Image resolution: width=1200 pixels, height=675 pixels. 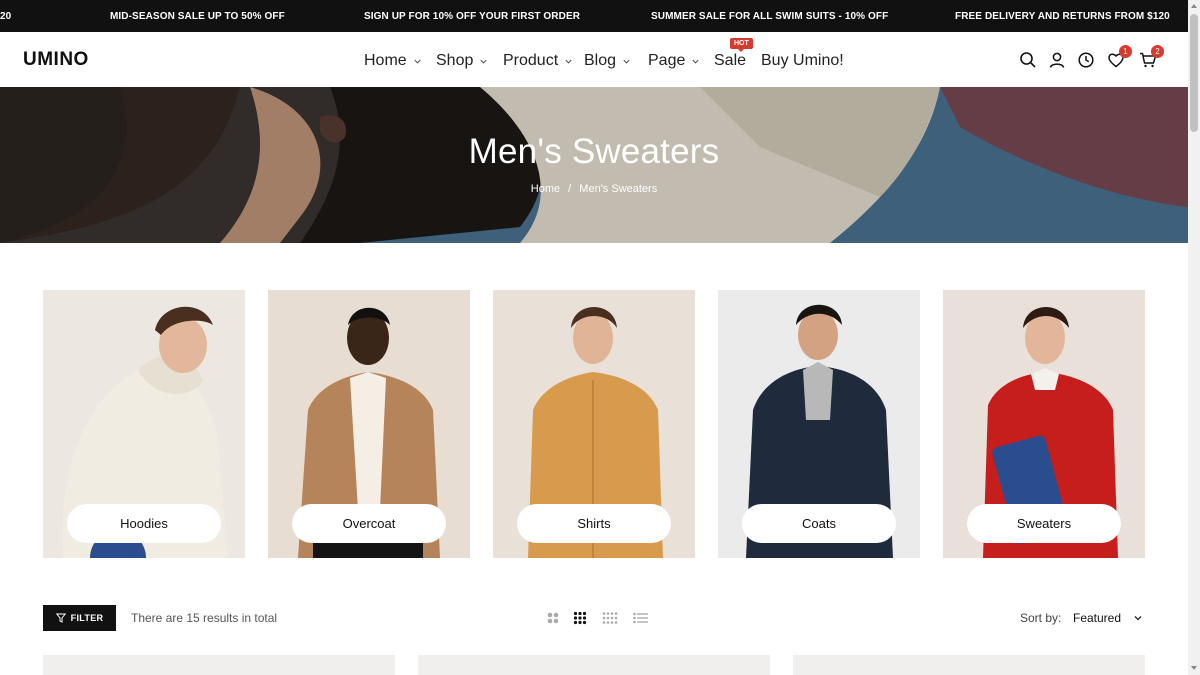 I want to click on nav-label: Home, so click(x=385, y=60).